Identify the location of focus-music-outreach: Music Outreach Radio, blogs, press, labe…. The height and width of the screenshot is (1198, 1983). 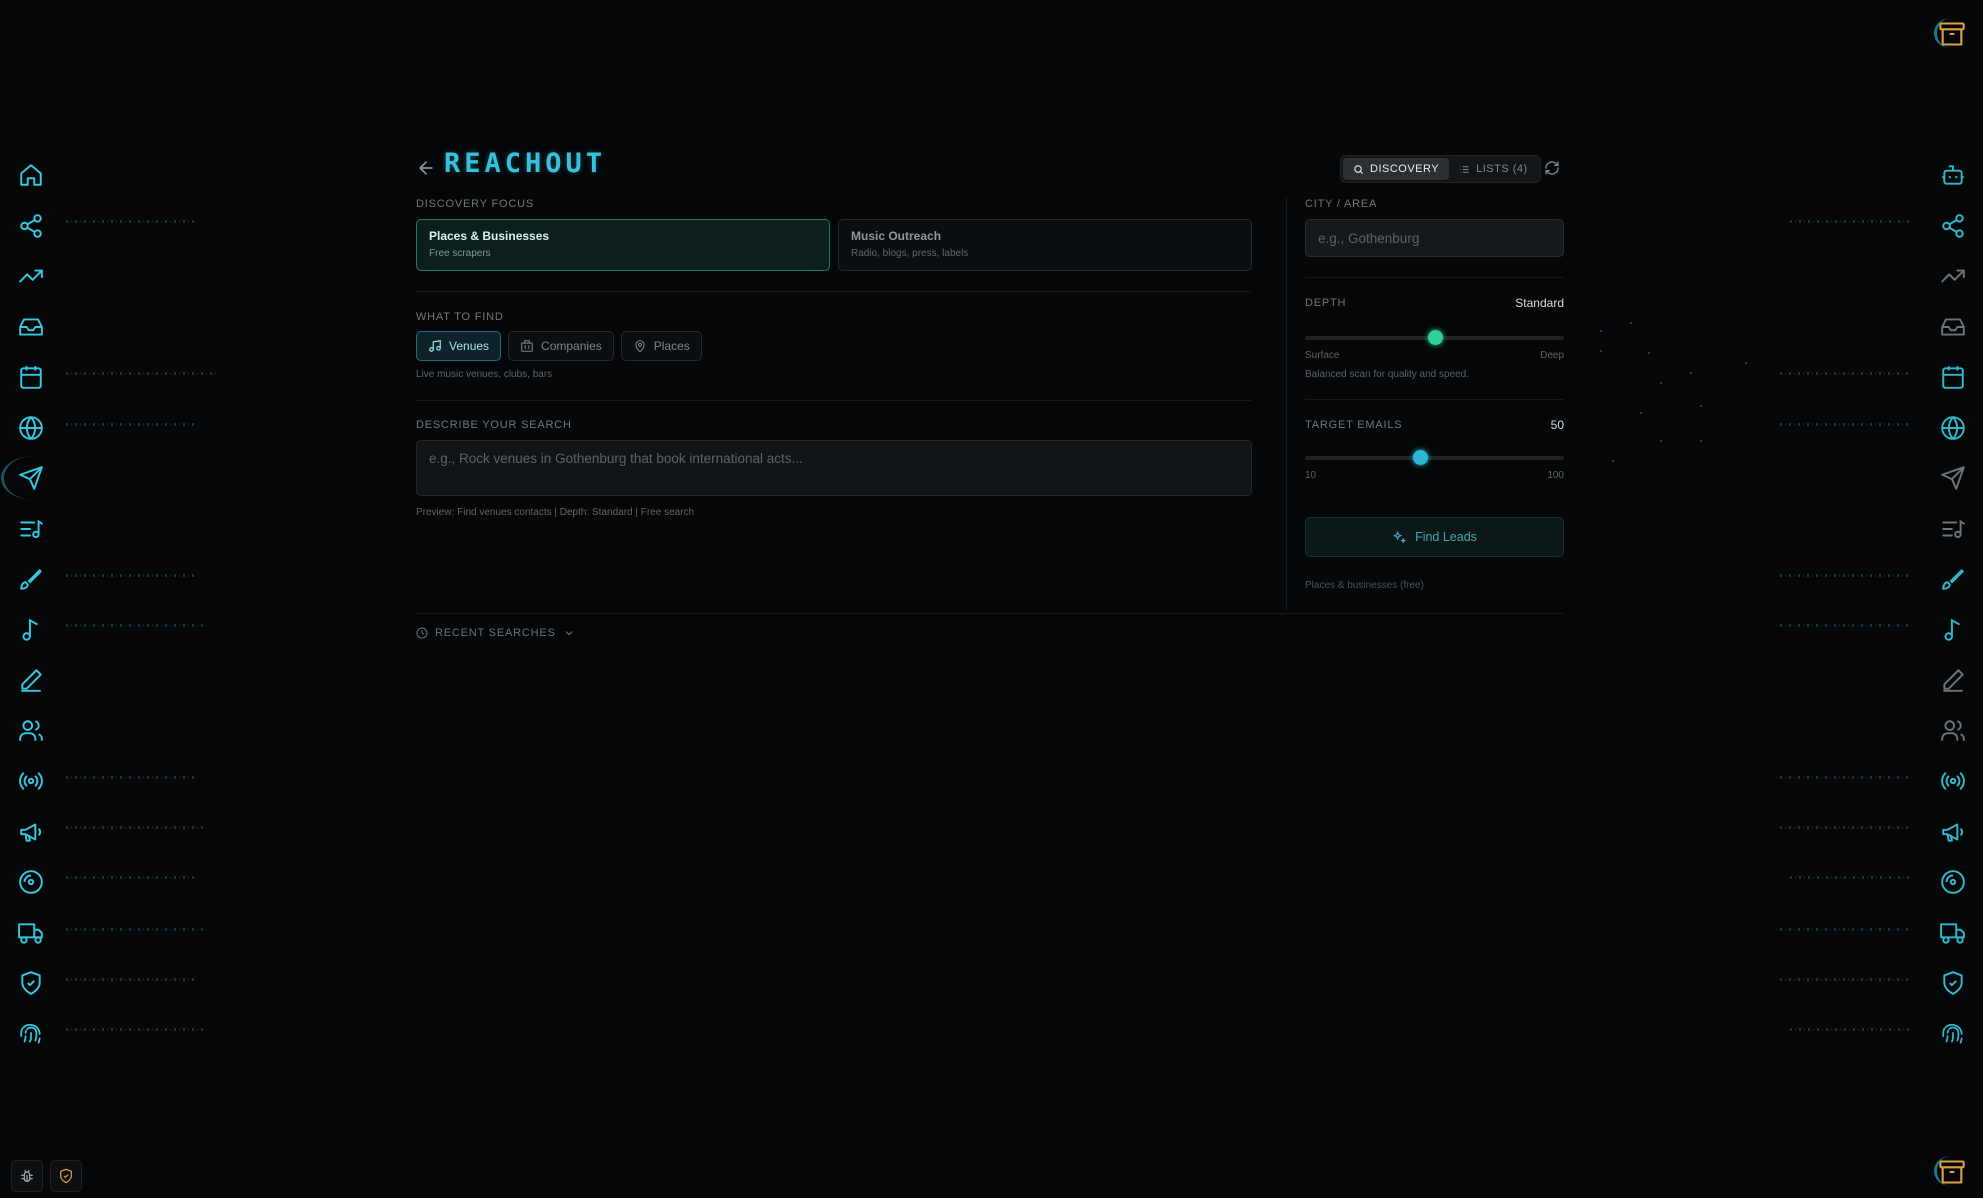
(1045, 245).